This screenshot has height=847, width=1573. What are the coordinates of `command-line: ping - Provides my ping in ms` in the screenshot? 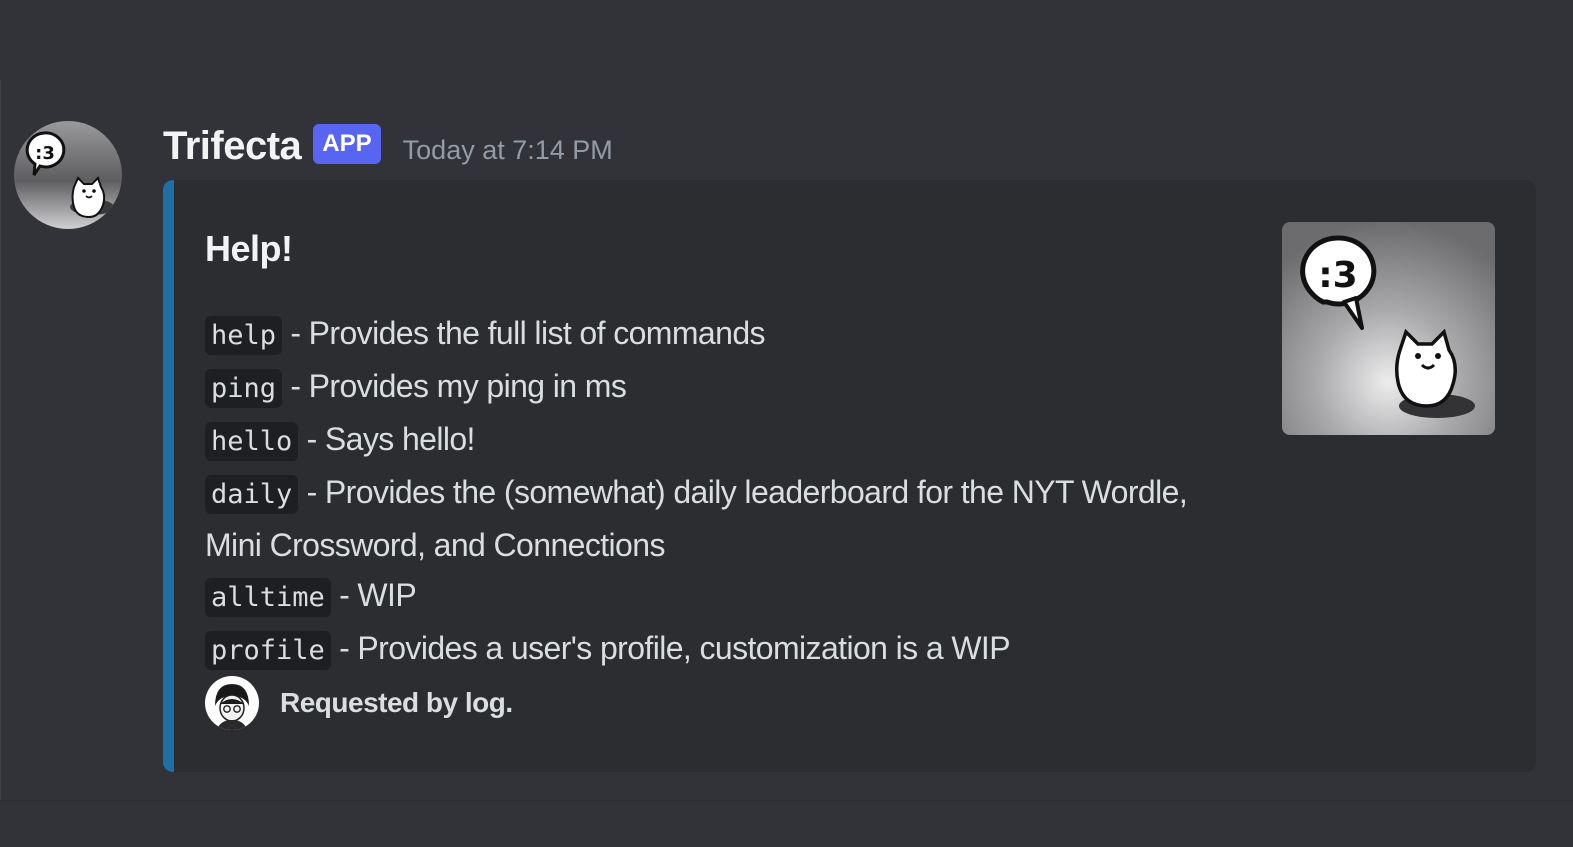 It's located at (715, 387).